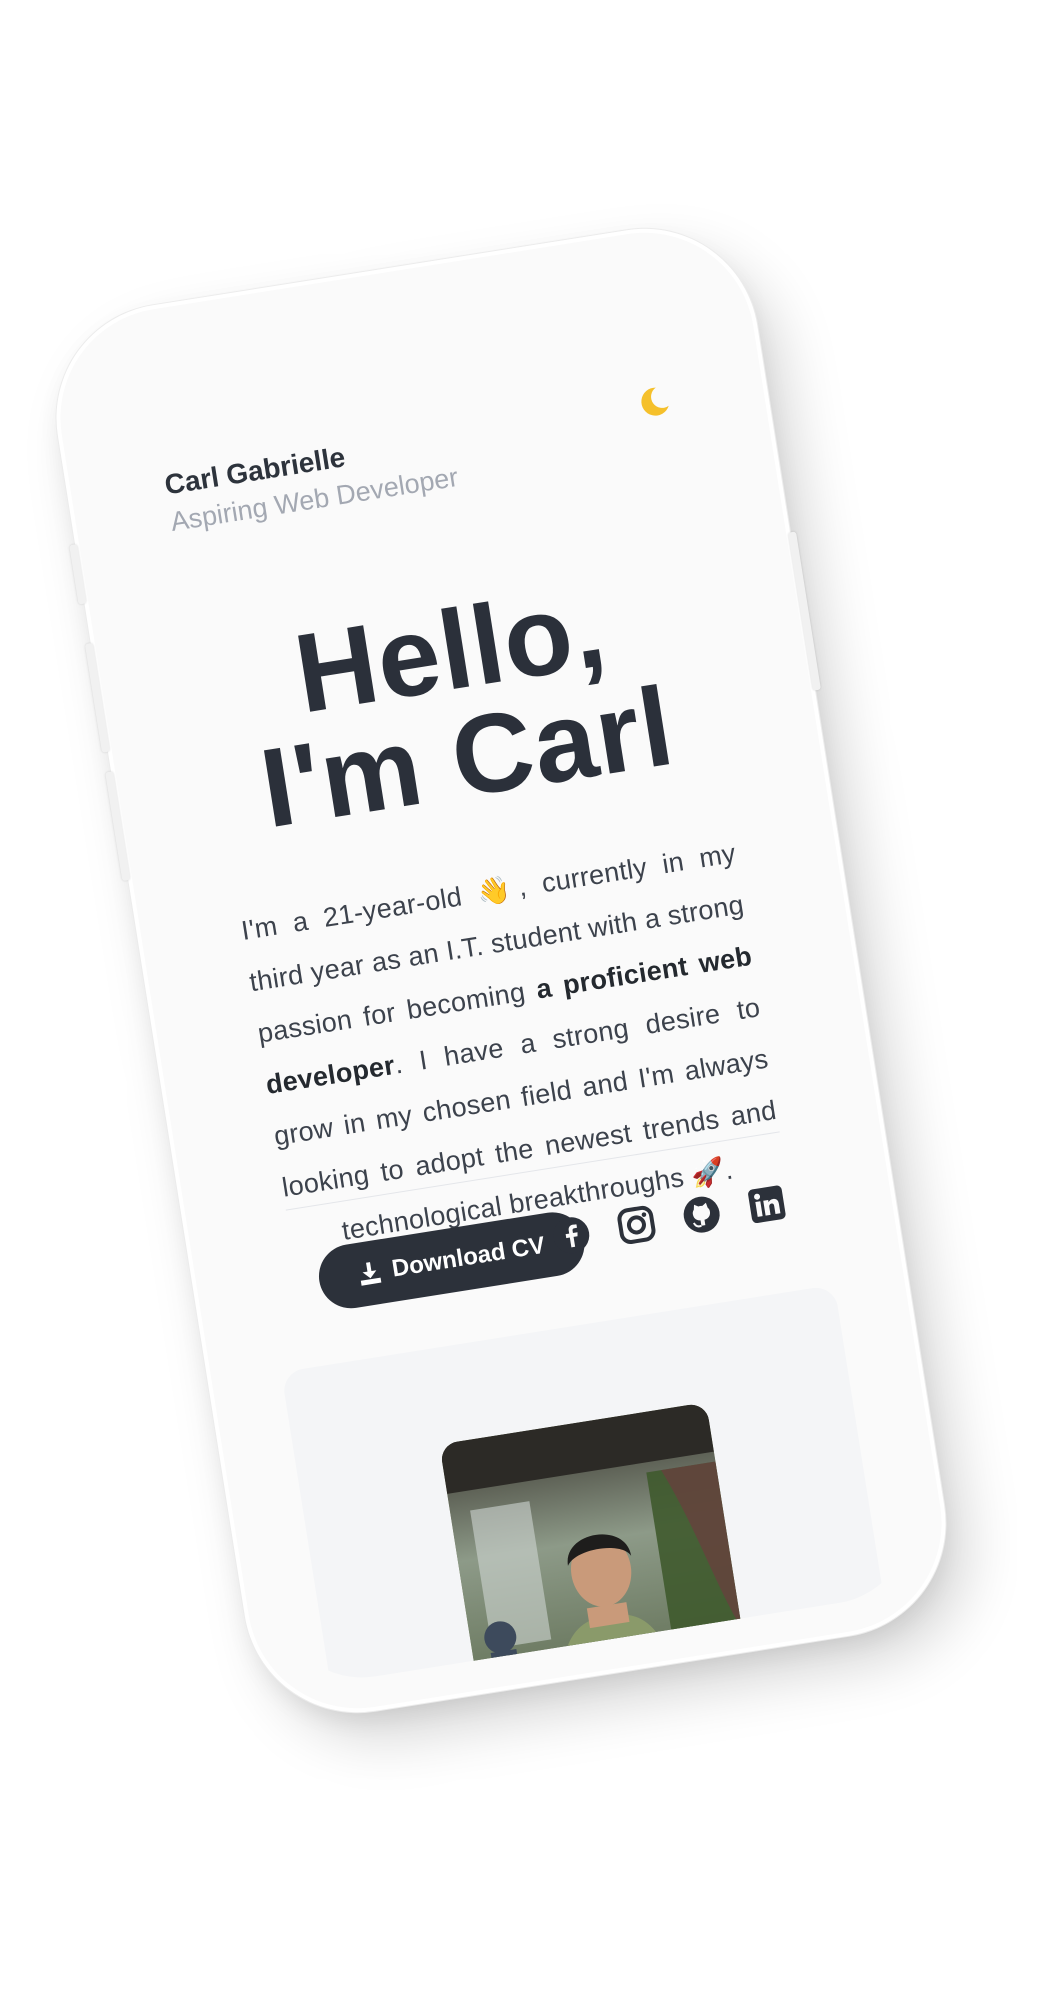 The height and width of the screenshot is (2000, 1038). I want to click on rocket-emoji: 🚀, so click(708, 1173).